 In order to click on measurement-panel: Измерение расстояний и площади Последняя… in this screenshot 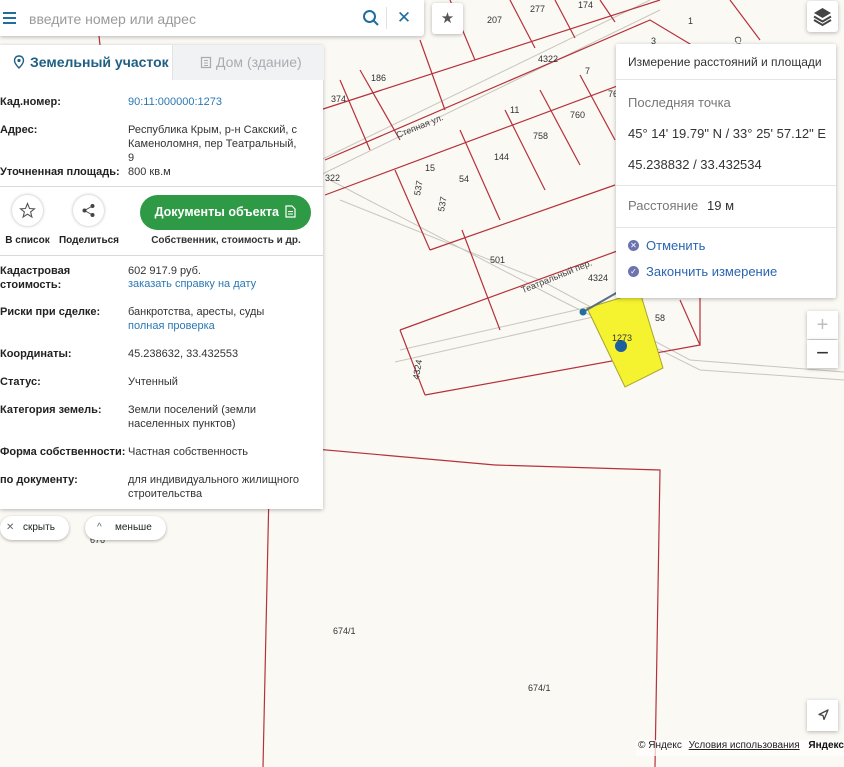, I will do `click(726, 171)`.